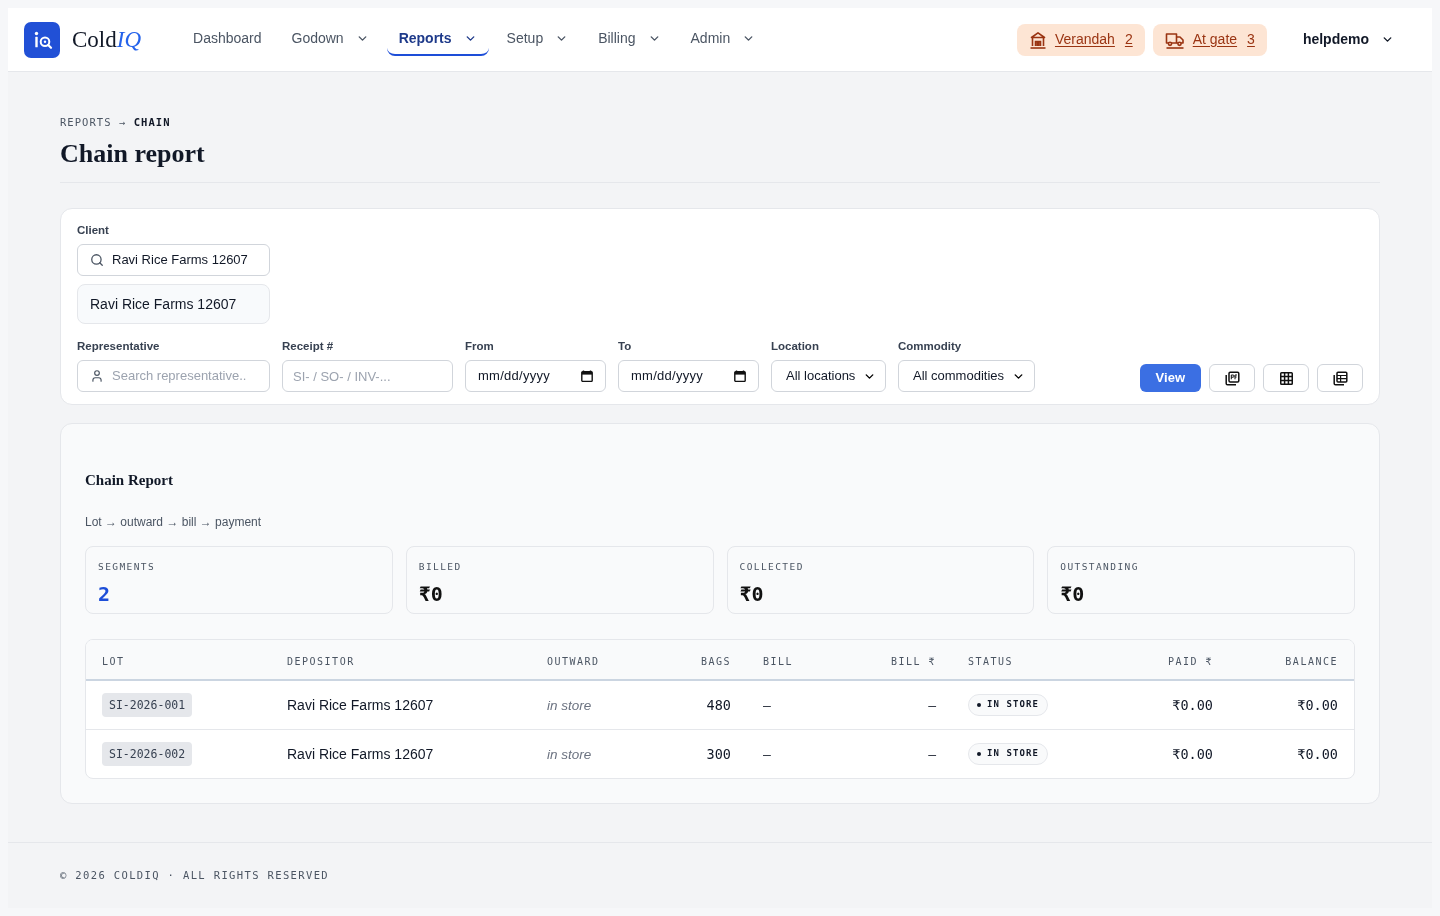 This screenshot has height=916, width=1440. Describe the element at coordinates (93, 230) in the screenshot. I see `field-label: Client` at that location.